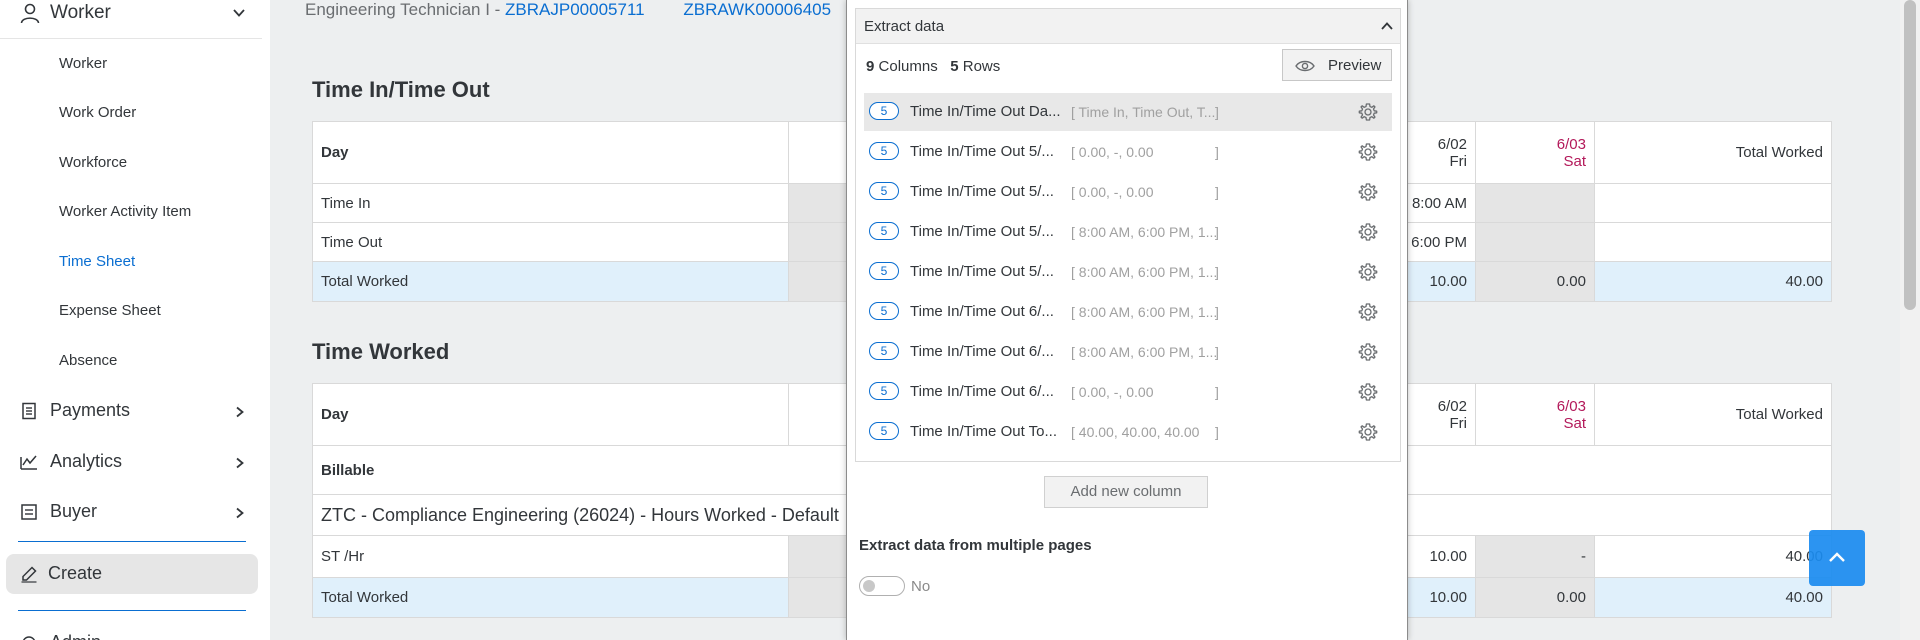  I want to click on row-label: Time Out, so click(550, 242).